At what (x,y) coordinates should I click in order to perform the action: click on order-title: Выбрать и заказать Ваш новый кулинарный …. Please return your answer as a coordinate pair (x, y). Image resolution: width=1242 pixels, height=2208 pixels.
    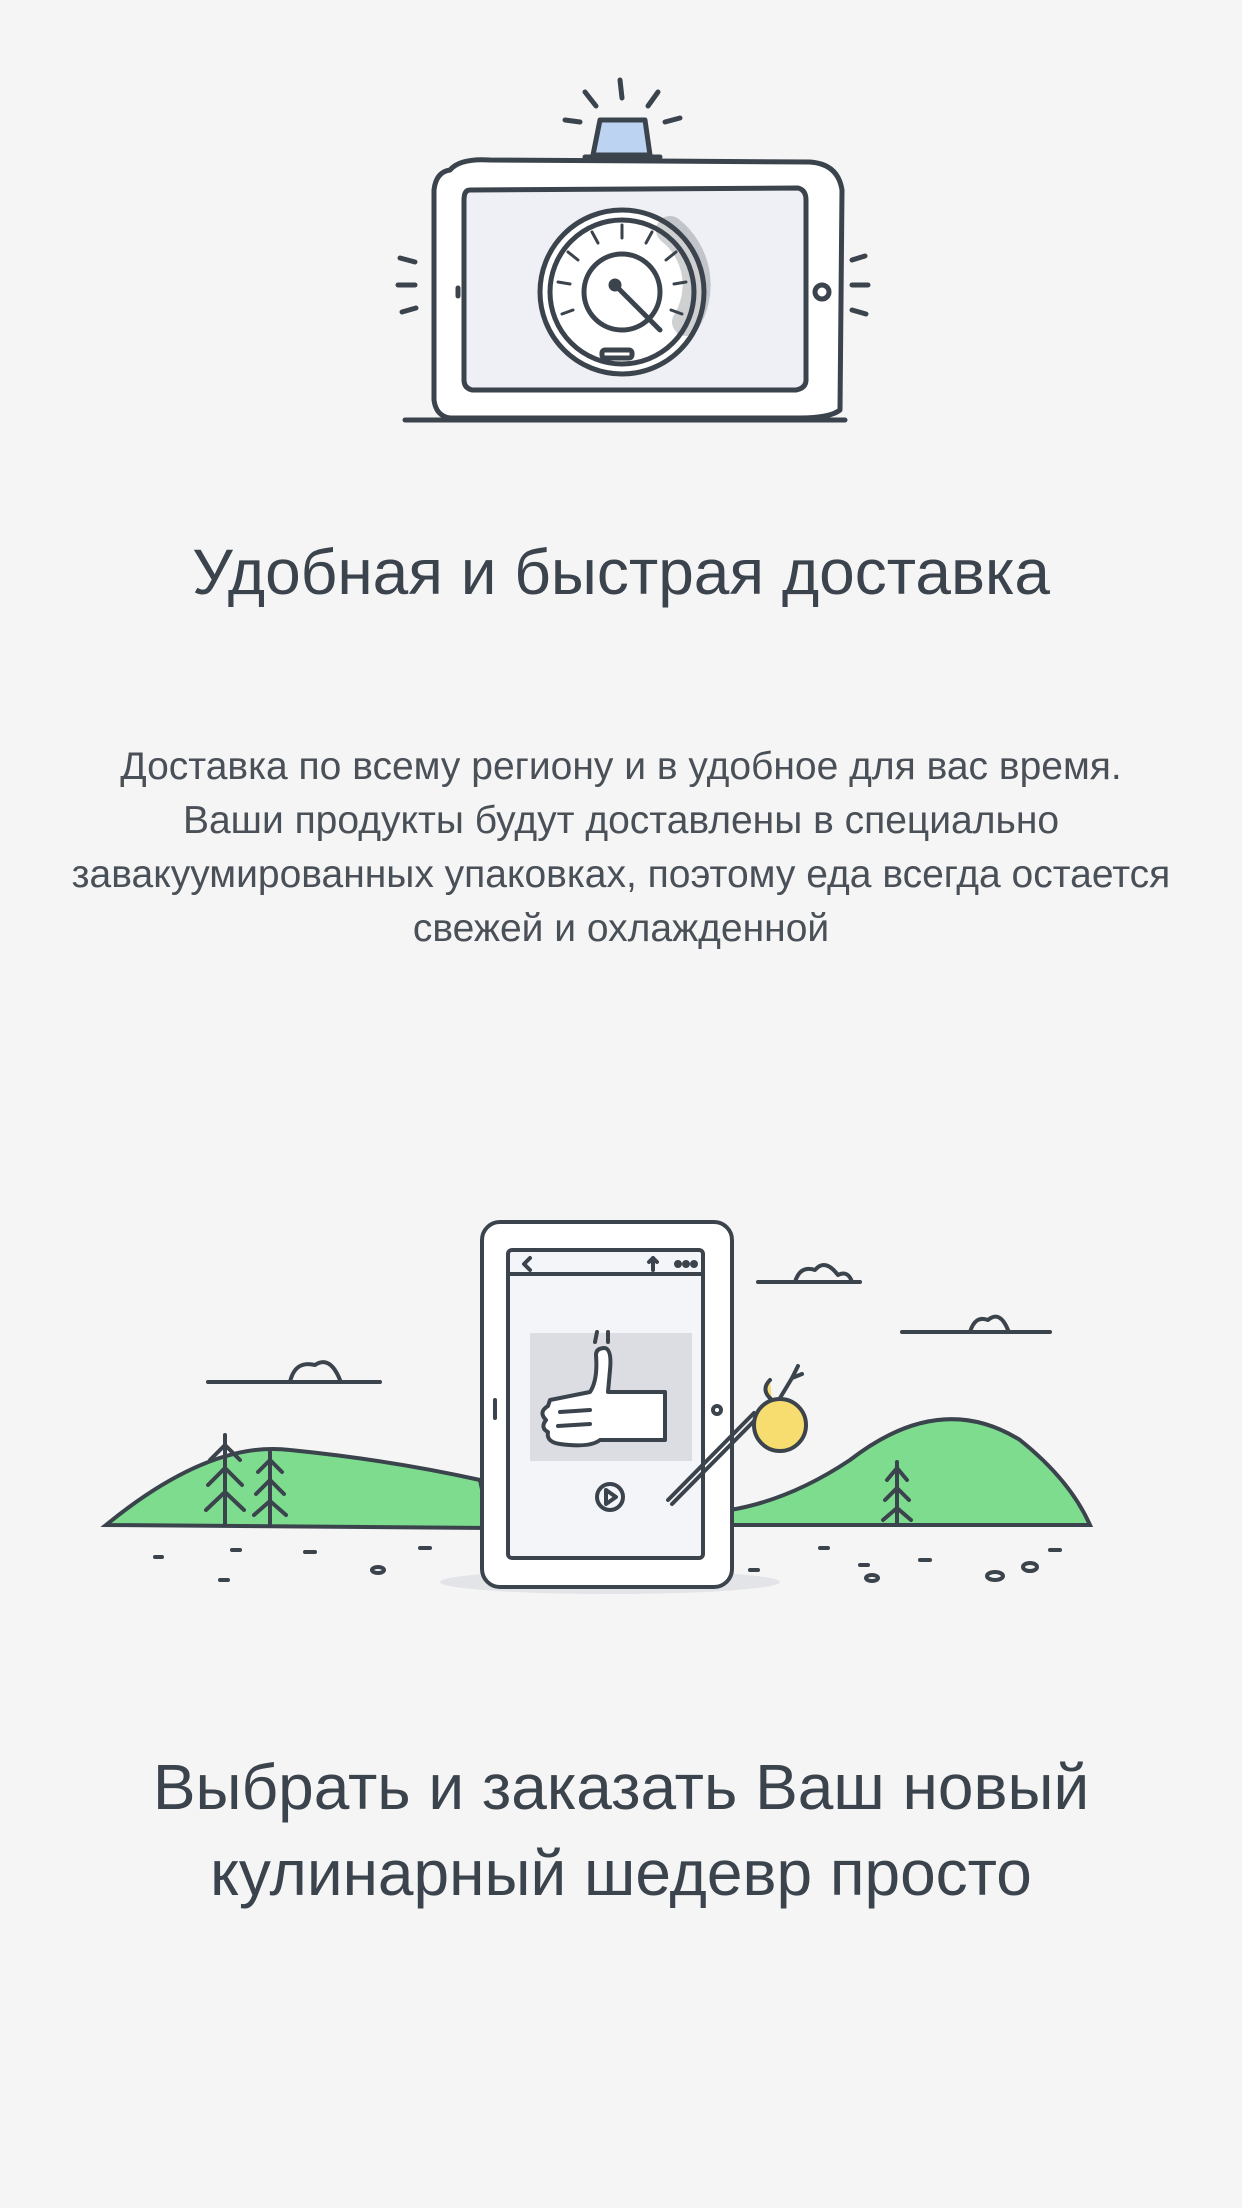
    Looking at the image, I should click on (621, 1830).